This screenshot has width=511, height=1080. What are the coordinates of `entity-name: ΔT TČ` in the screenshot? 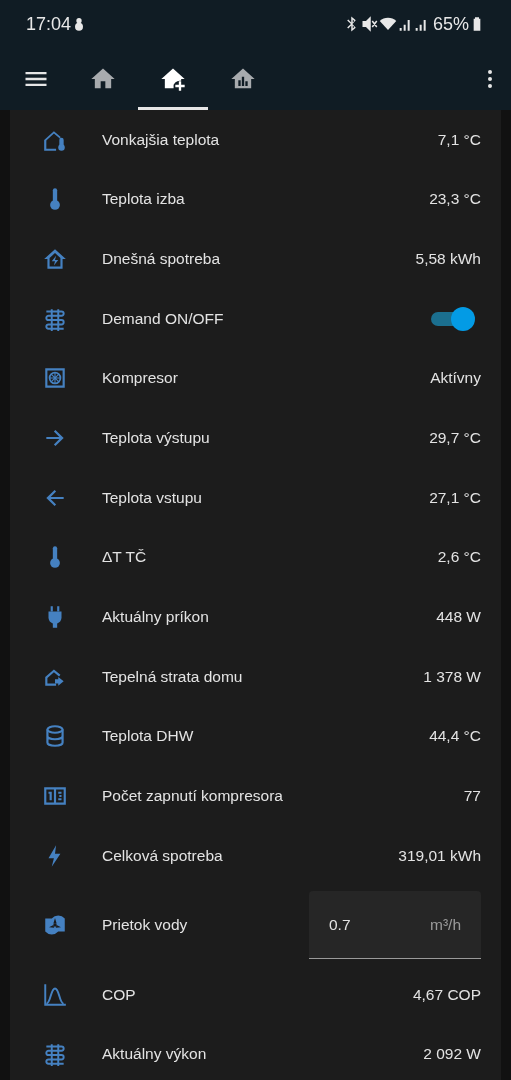 It's located at (125, 557).